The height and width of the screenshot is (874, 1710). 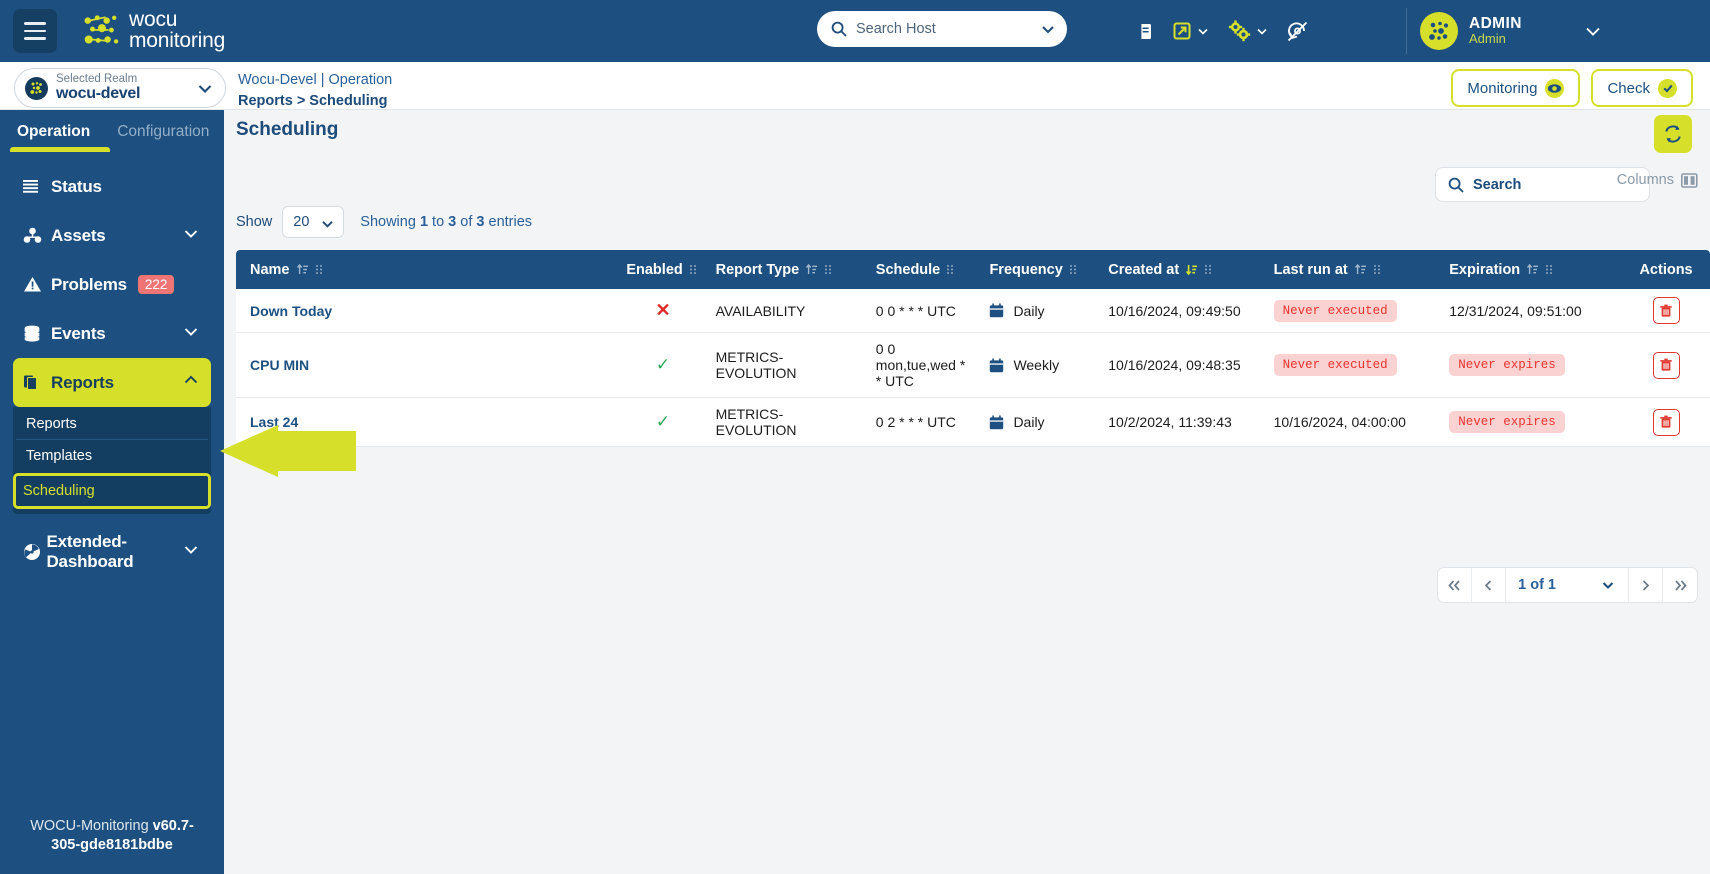 I want to click on sidebar-item-problems: Problems 222, so click(x=112, y=284).